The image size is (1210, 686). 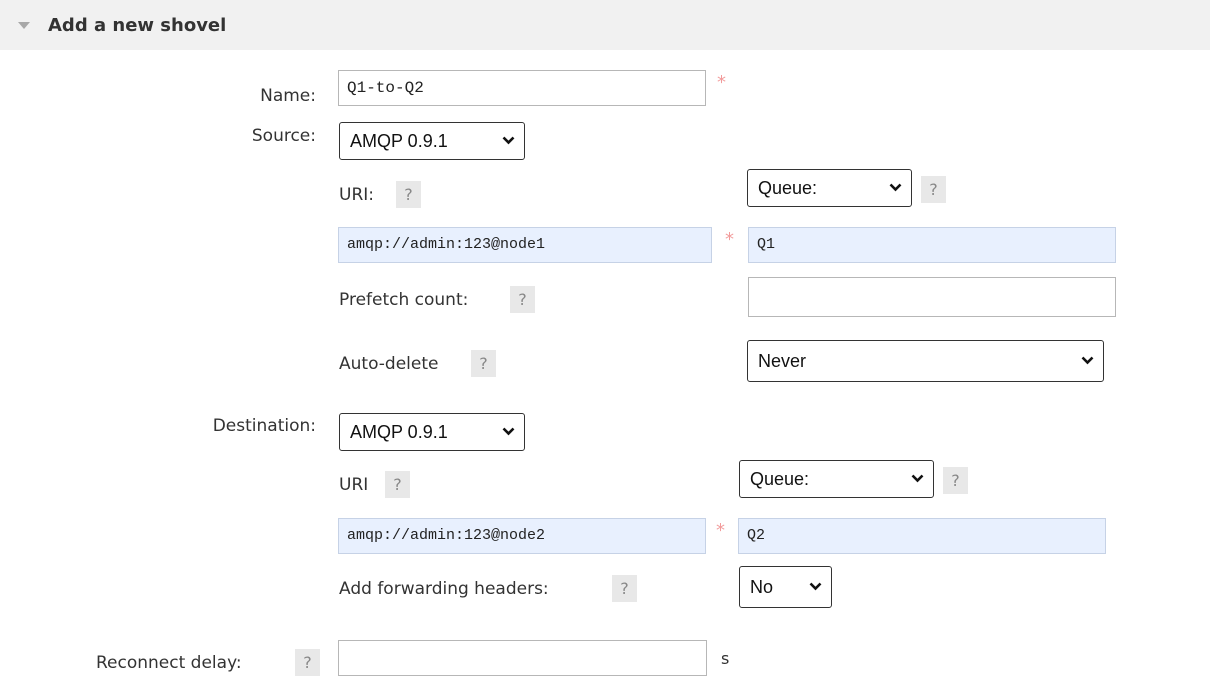 I want to click on destination-type-value: Queue:, so click(x=780, y=479).